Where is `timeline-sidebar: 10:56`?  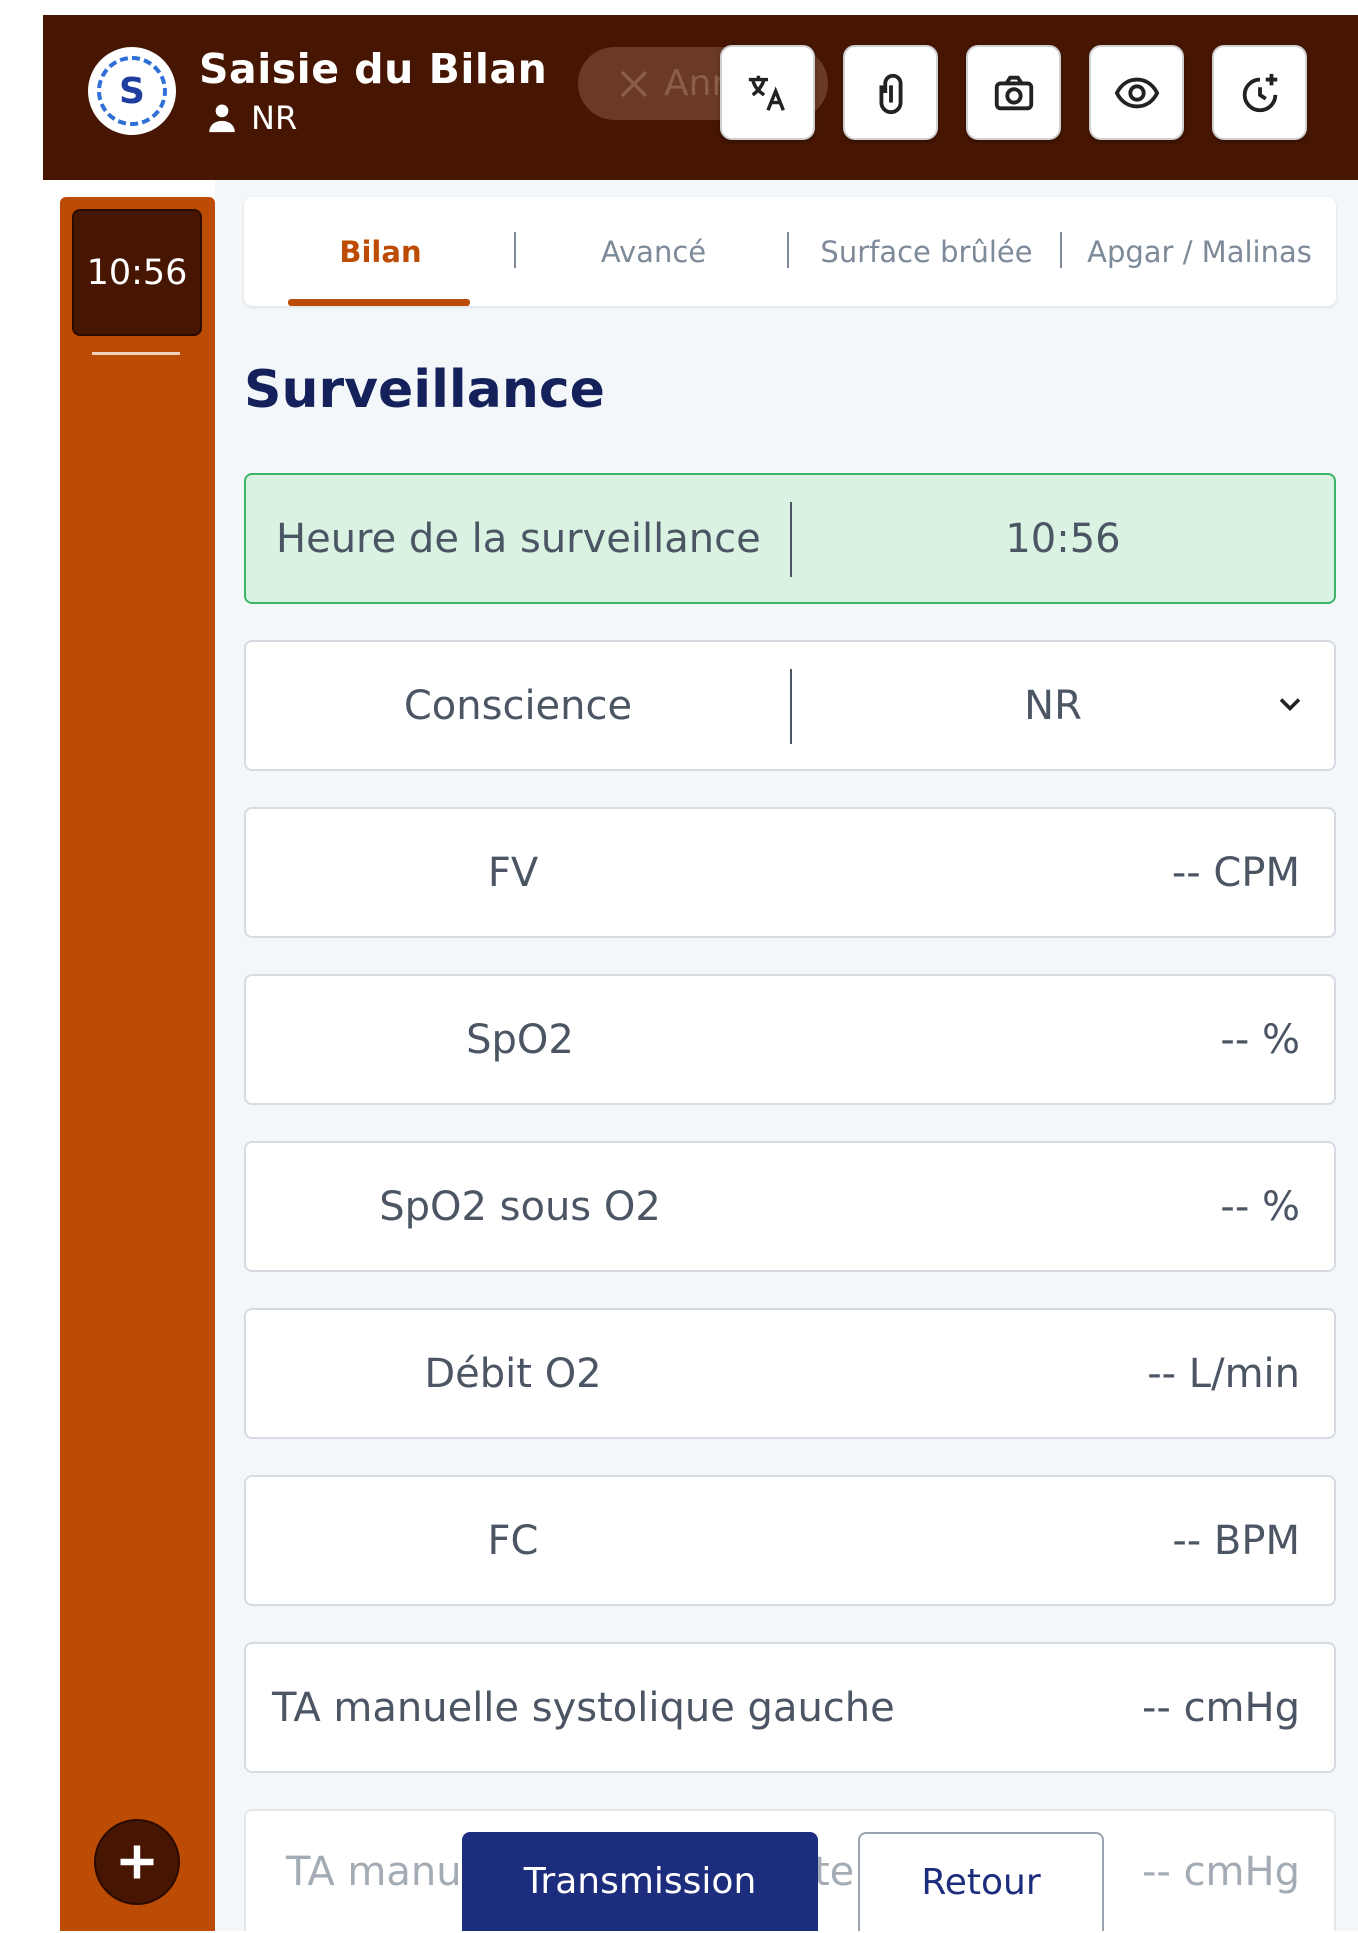
timeline-sidebar: 10:56 is located at coordinates (137, 1064).